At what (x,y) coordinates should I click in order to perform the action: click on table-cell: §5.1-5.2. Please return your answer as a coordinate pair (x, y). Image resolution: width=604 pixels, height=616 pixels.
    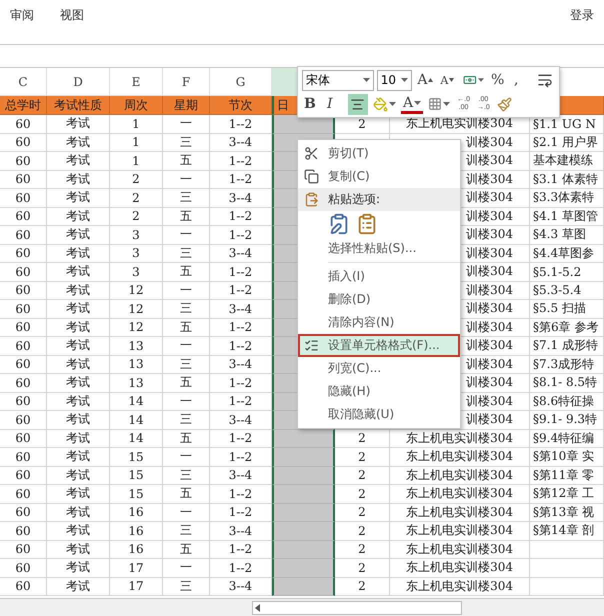
    Looking at the image, I should click on (567, 272).